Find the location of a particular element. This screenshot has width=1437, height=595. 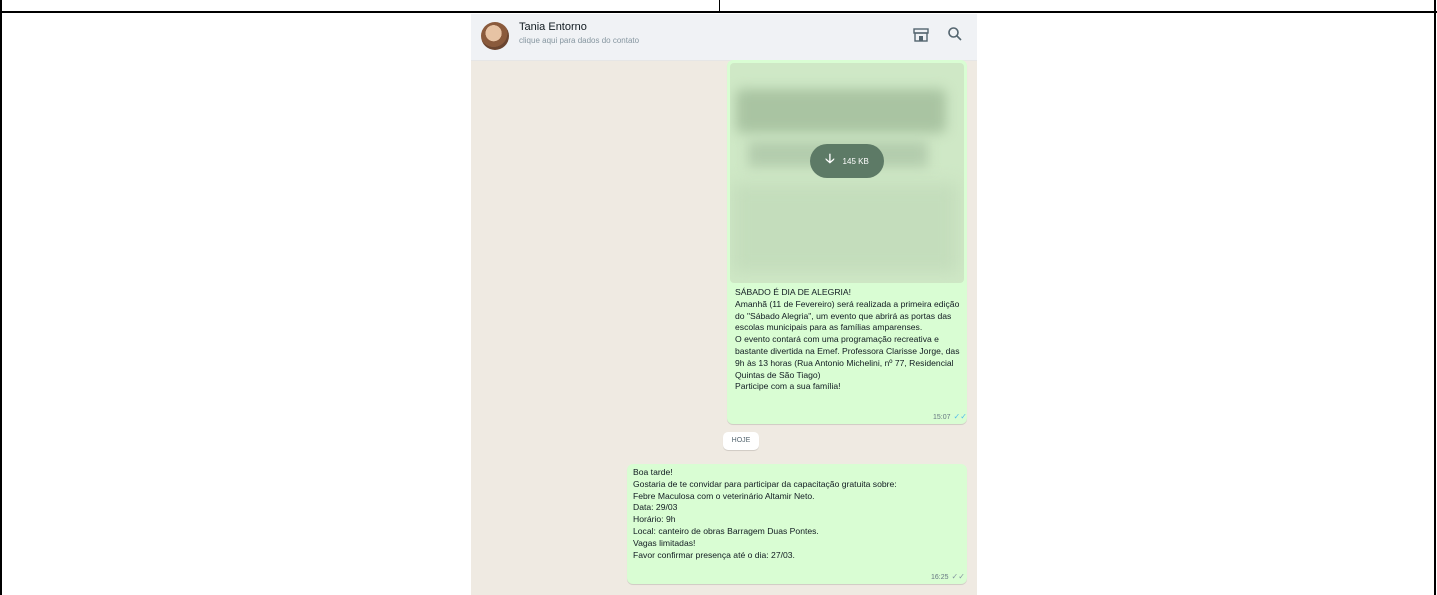

outer-table-right-border is located at coordinates (1435, 297).